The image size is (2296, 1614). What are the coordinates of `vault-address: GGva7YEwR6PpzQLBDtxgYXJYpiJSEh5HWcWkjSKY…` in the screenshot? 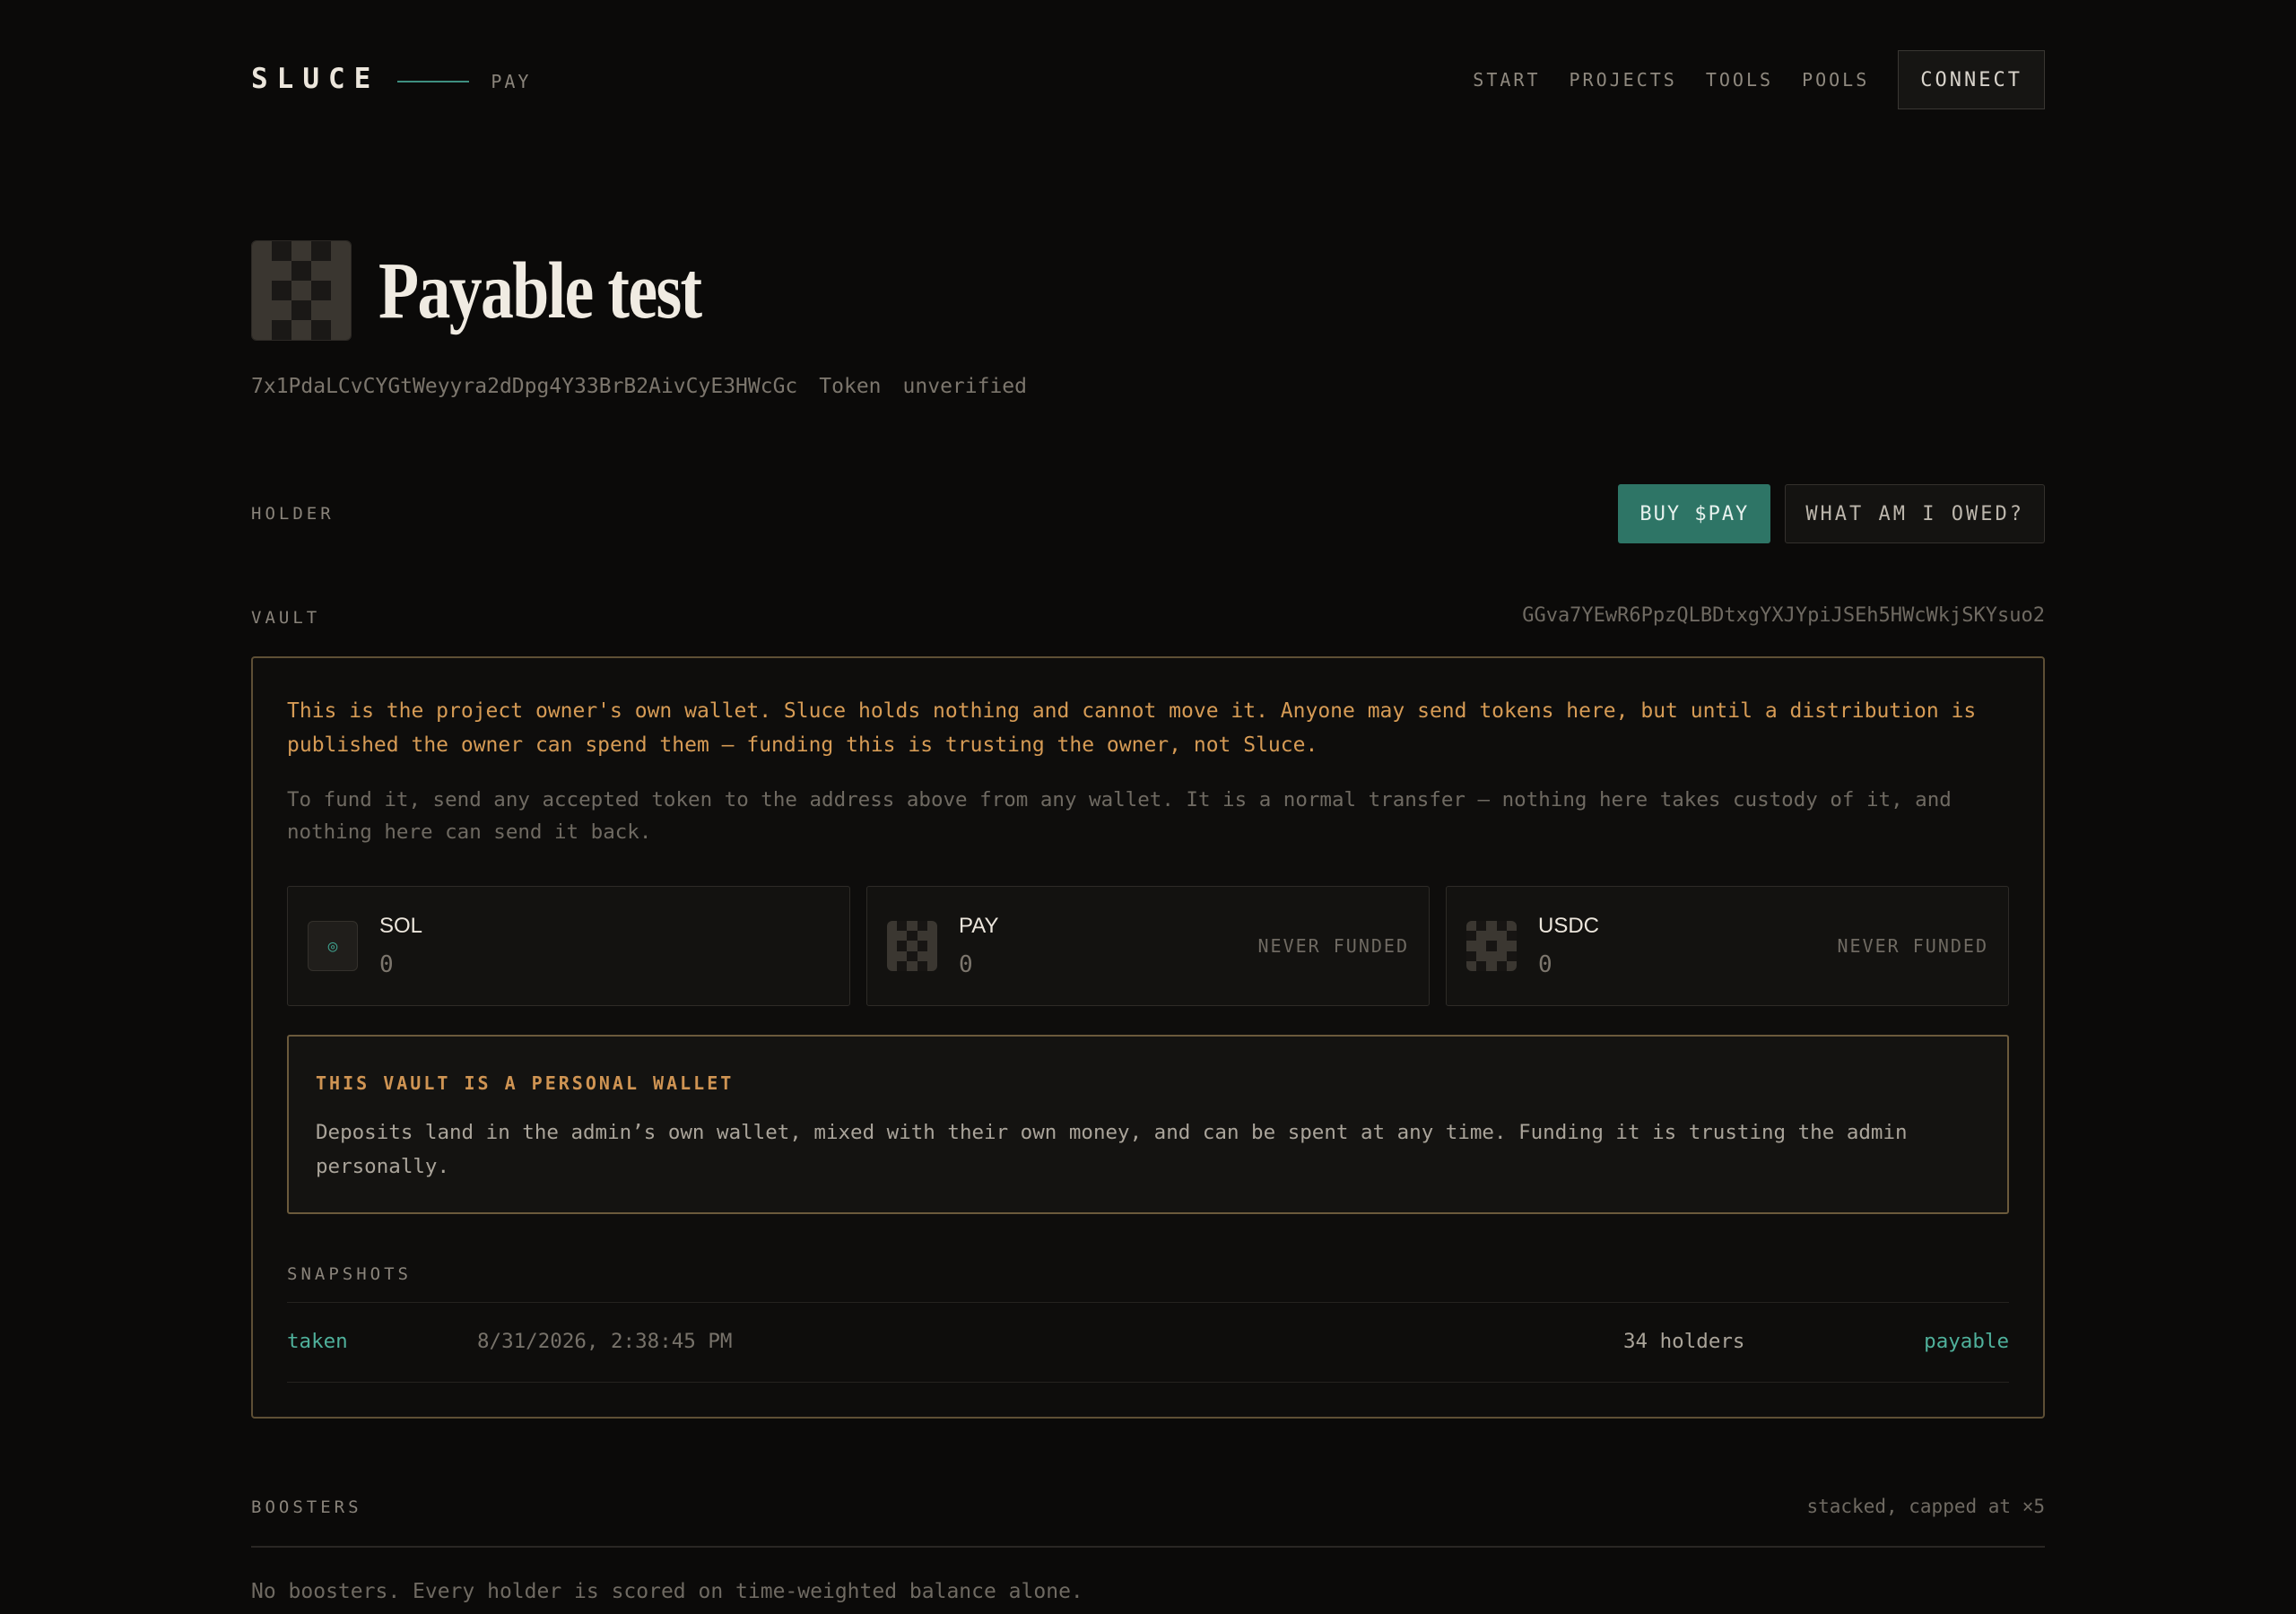 It's located at (1783, 615).